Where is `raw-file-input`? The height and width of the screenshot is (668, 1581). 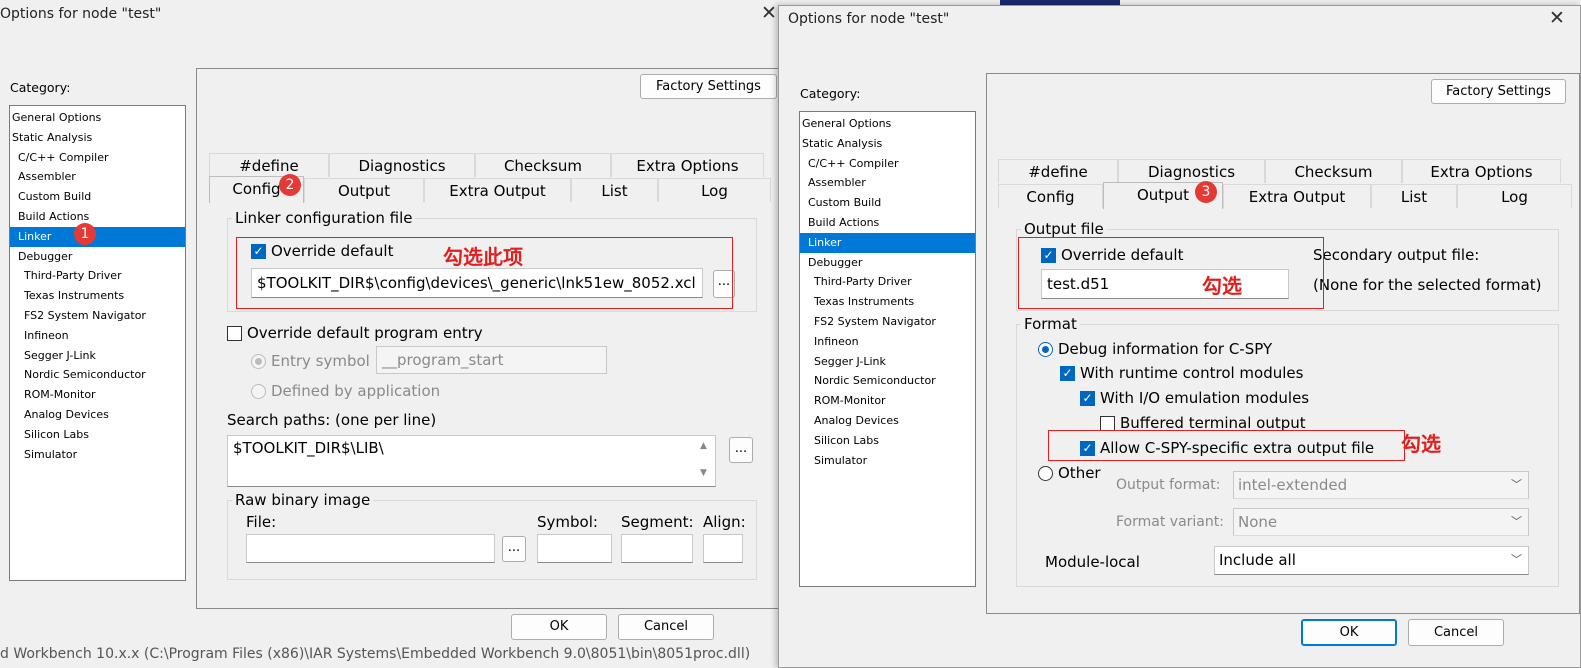 raw-file-input is located at coordinates (370, 548).